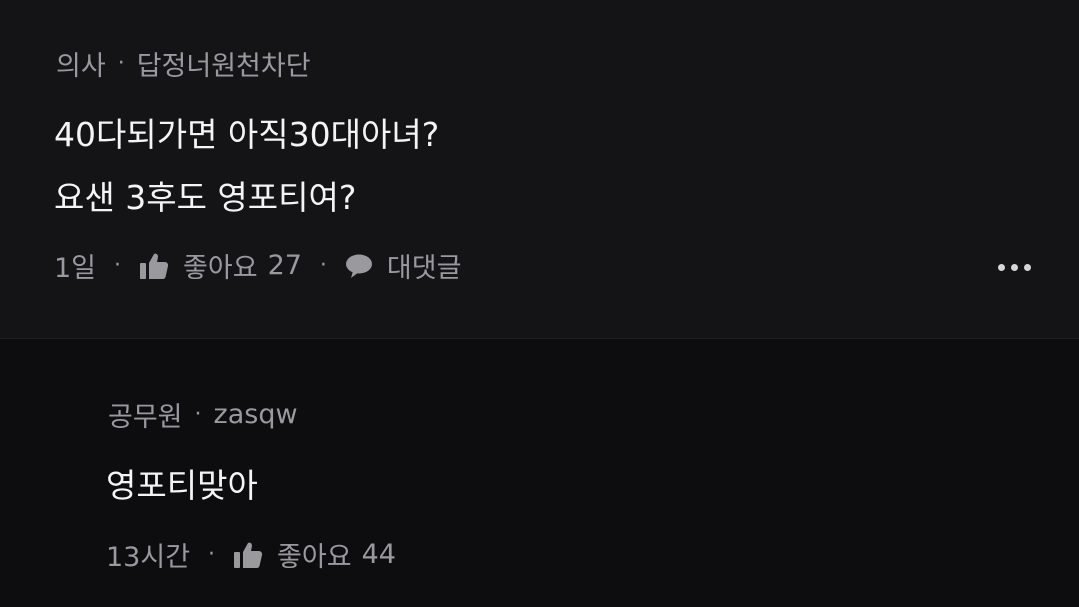  Describe the element at coordinates (75, 268) in the screenshot. I see `comment-time: 1일` at that location.